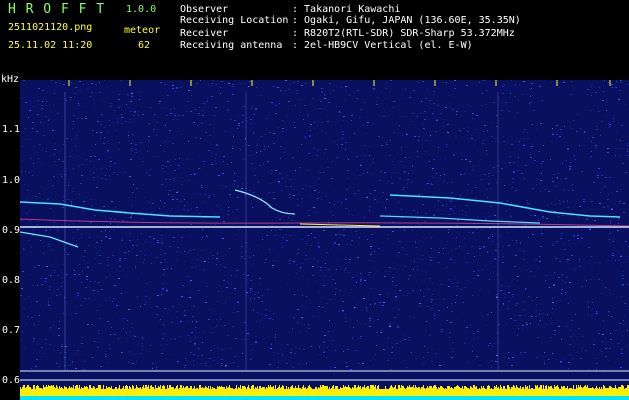 This screenshot has width=629, height=400. Describe the element at coordinates (57, 9) in the screenshot. I see `app-name: H R O F F T` at that location.